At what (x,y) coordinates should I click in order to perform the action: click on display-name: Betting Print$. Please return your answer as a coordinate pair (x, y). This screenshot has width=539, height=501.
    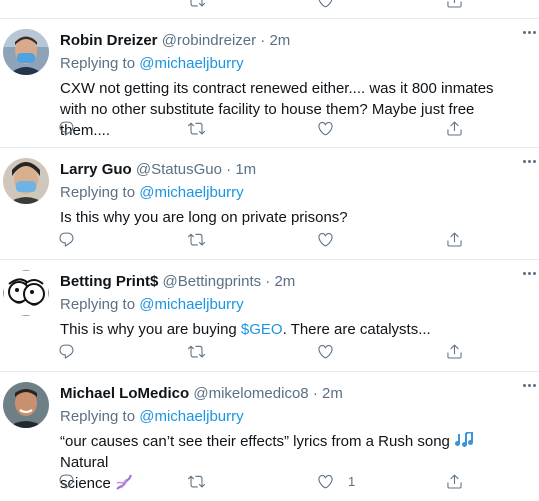
    Looking at the image, I should click on (109, 281).